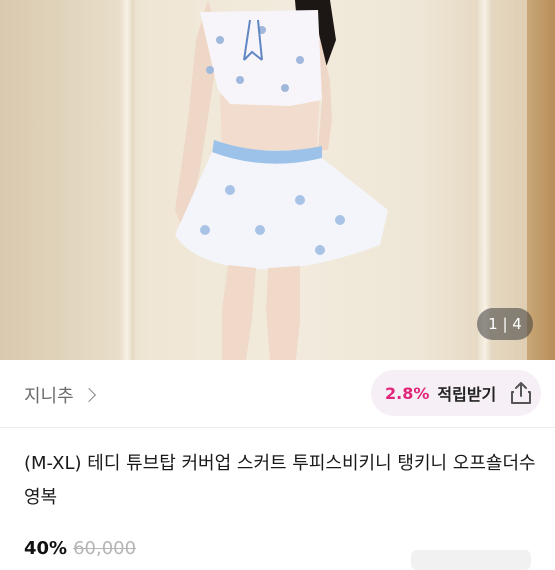 The height and width of the screenshot is (570, 555). Describe the element at coordinates (277, 427) in the screenshot. I see `divider` at that location.